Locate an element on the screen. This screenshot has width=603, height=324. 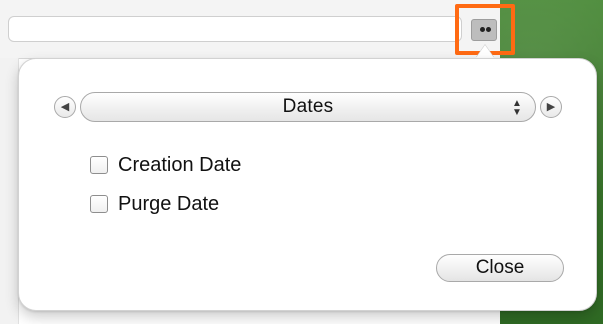
chevron-right-icon: ▶ is located at coordinates (551, 106).